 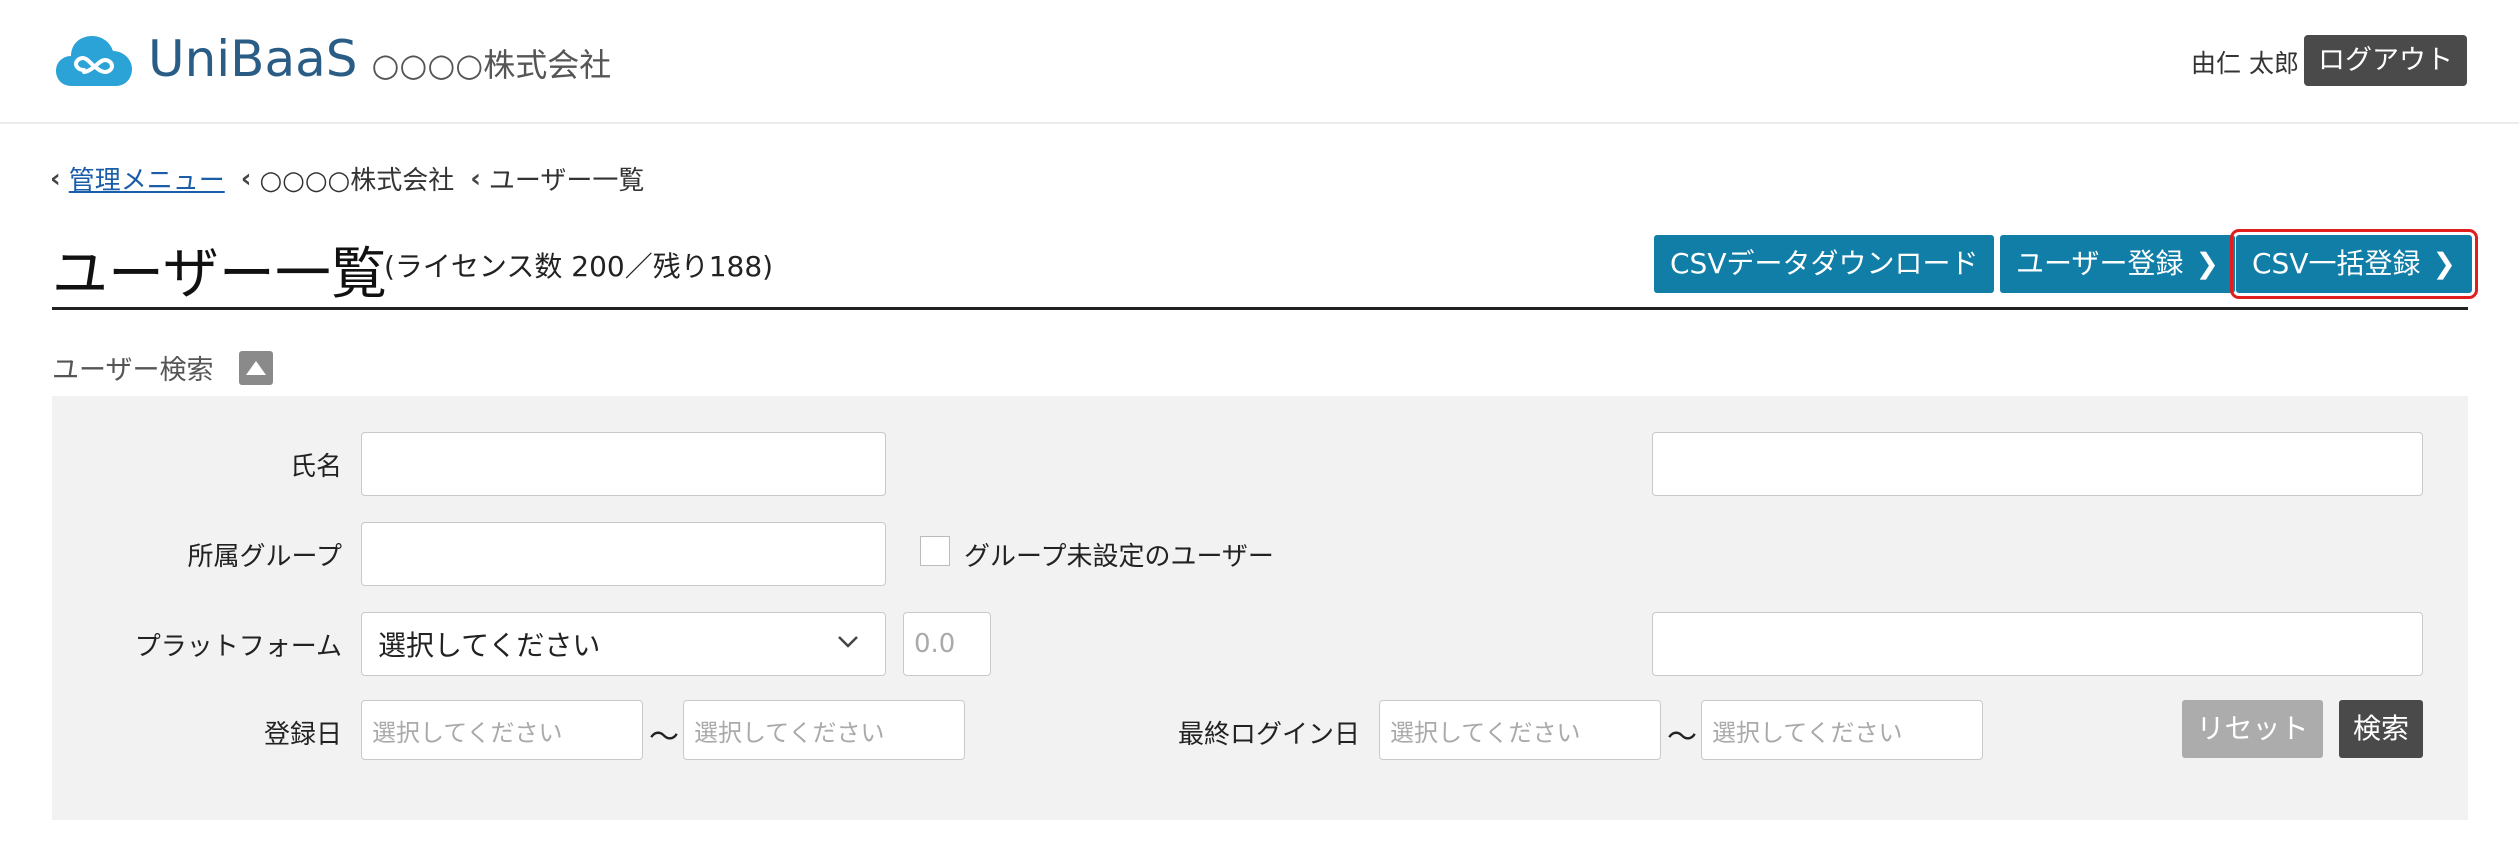 What do you see at coordinates (264, 557) in the screenshot?
I see `group-label: 所属グループ` at bounding box center [264, 557].